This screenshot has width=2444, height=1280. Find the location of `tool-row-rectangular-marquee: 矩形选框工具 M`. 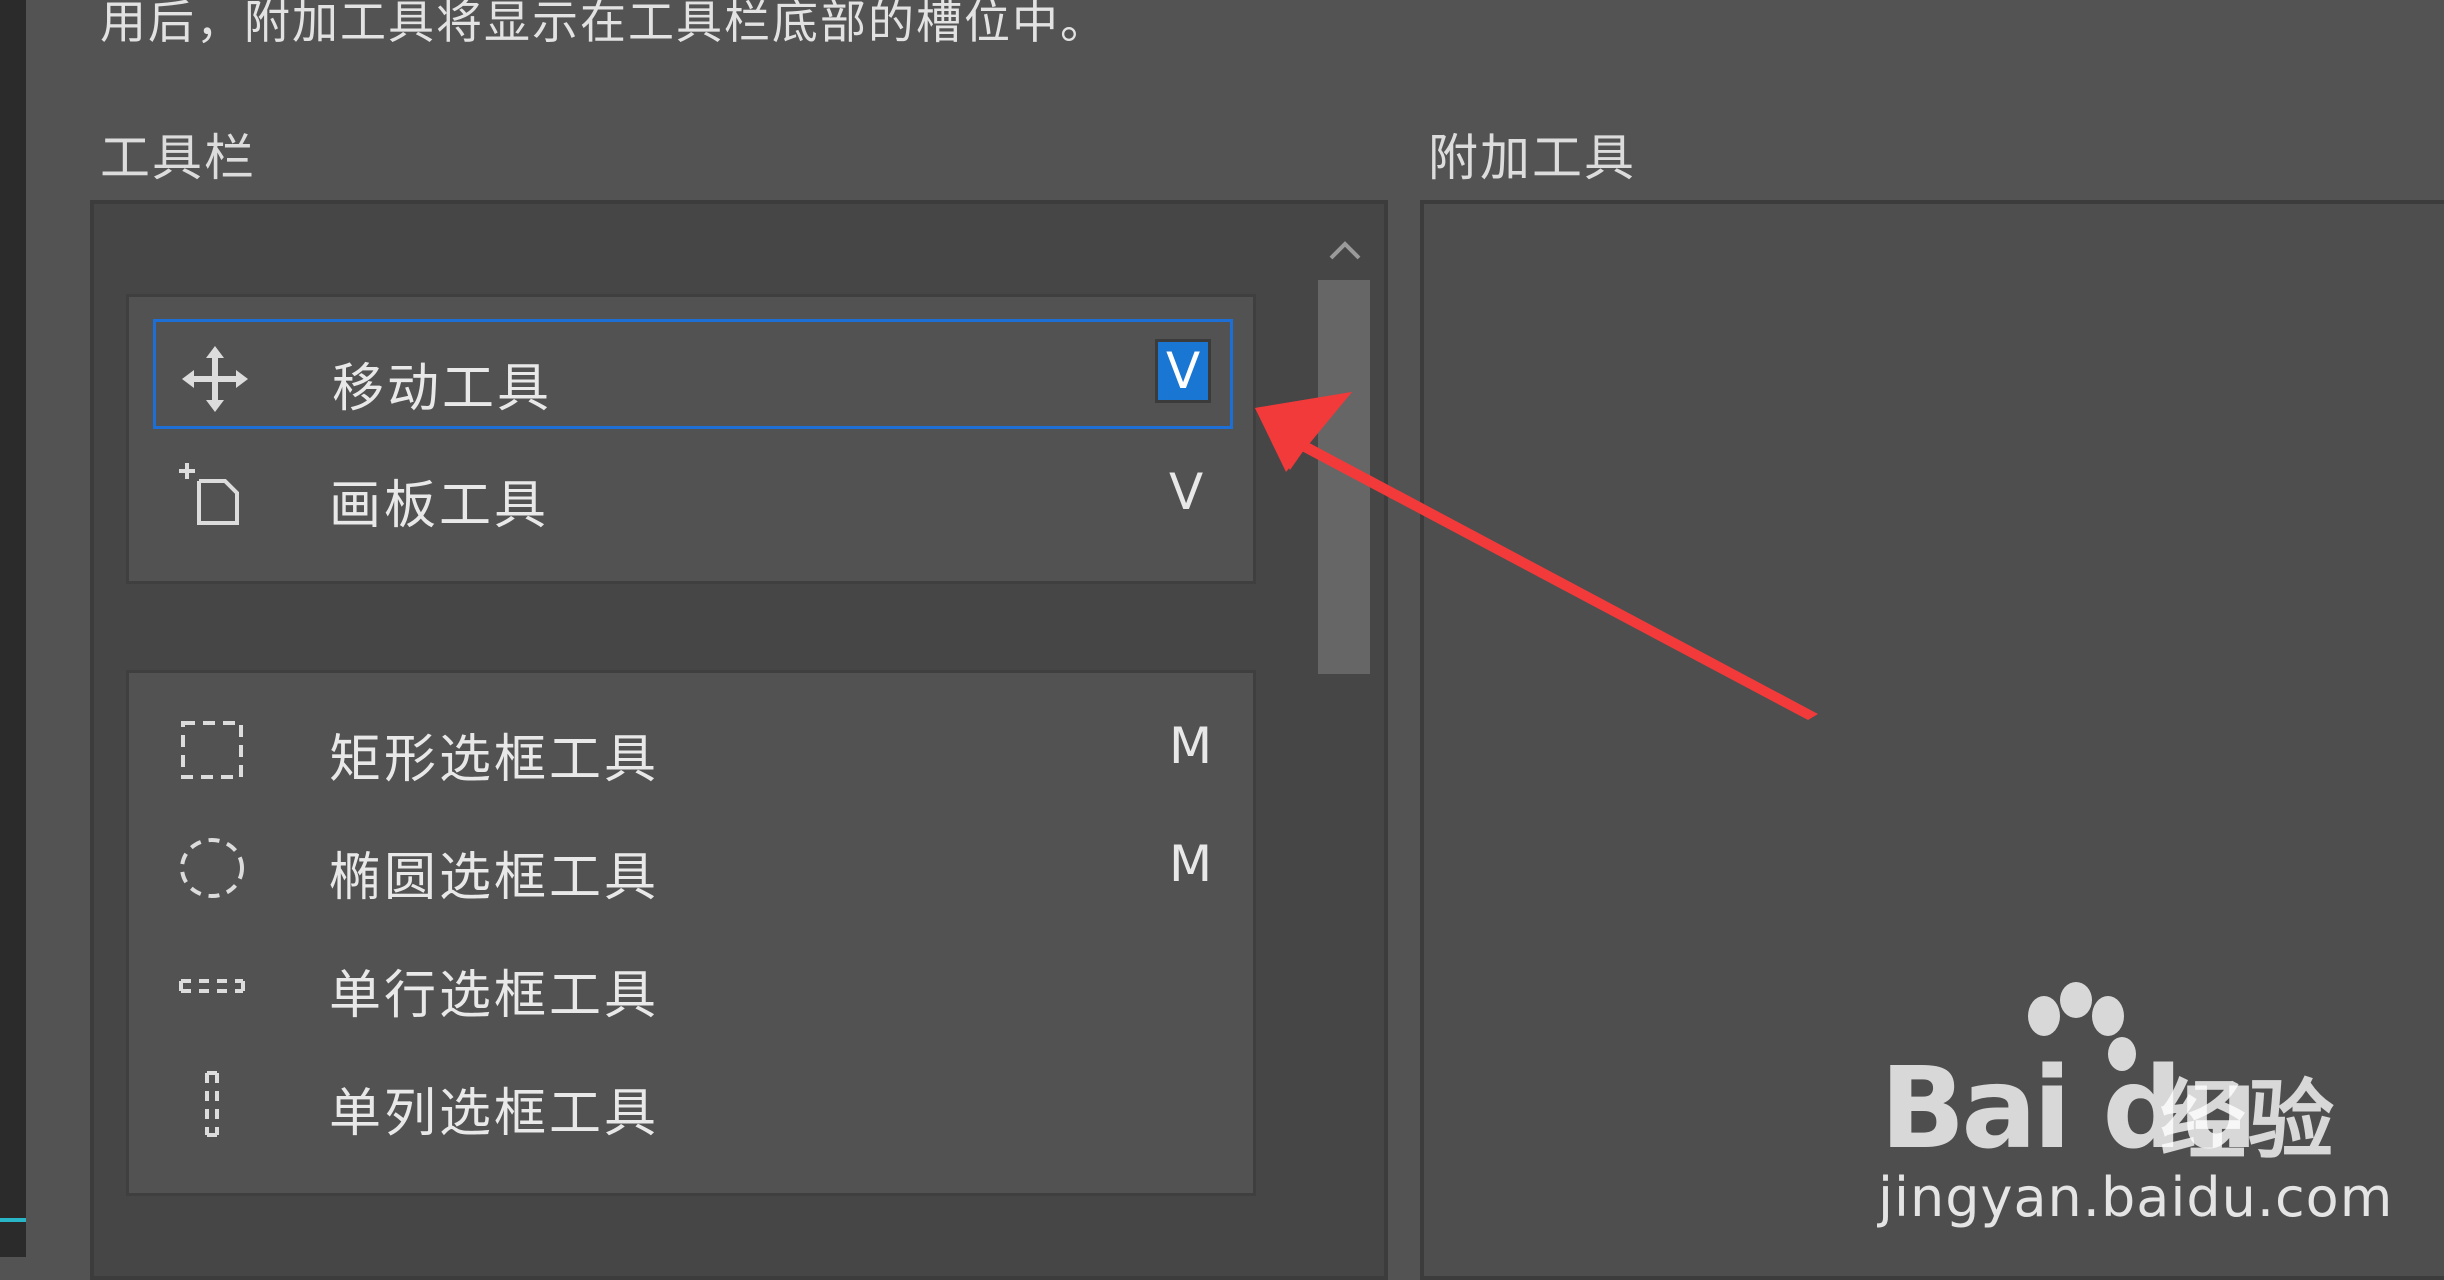

tool-row-rectangular-marquee: 矩形选框工具 M is located at coordinates (693, 748).